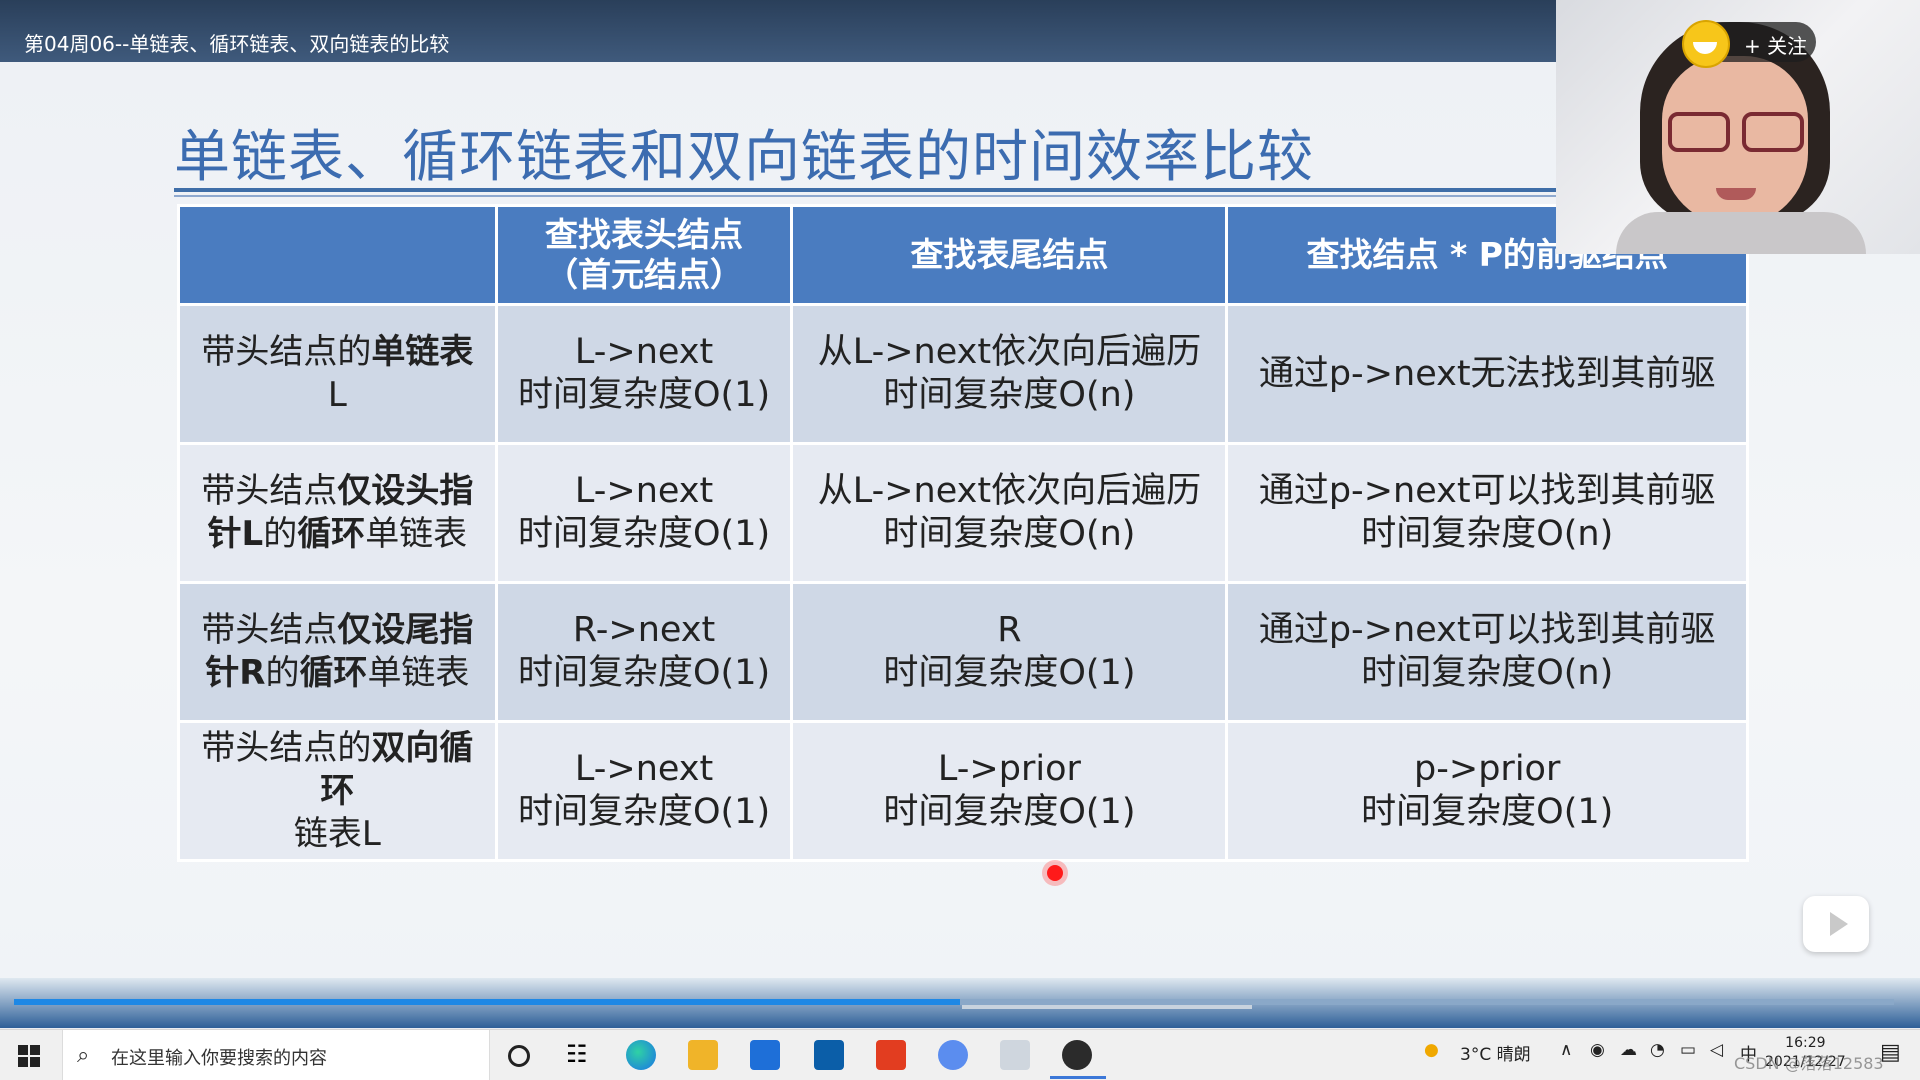 The width and height of the screenshot is (1920, 1080). Describe the element at coordinates (1487, 769) in the screenshot. I see `cell-text: p->prior` at that location.